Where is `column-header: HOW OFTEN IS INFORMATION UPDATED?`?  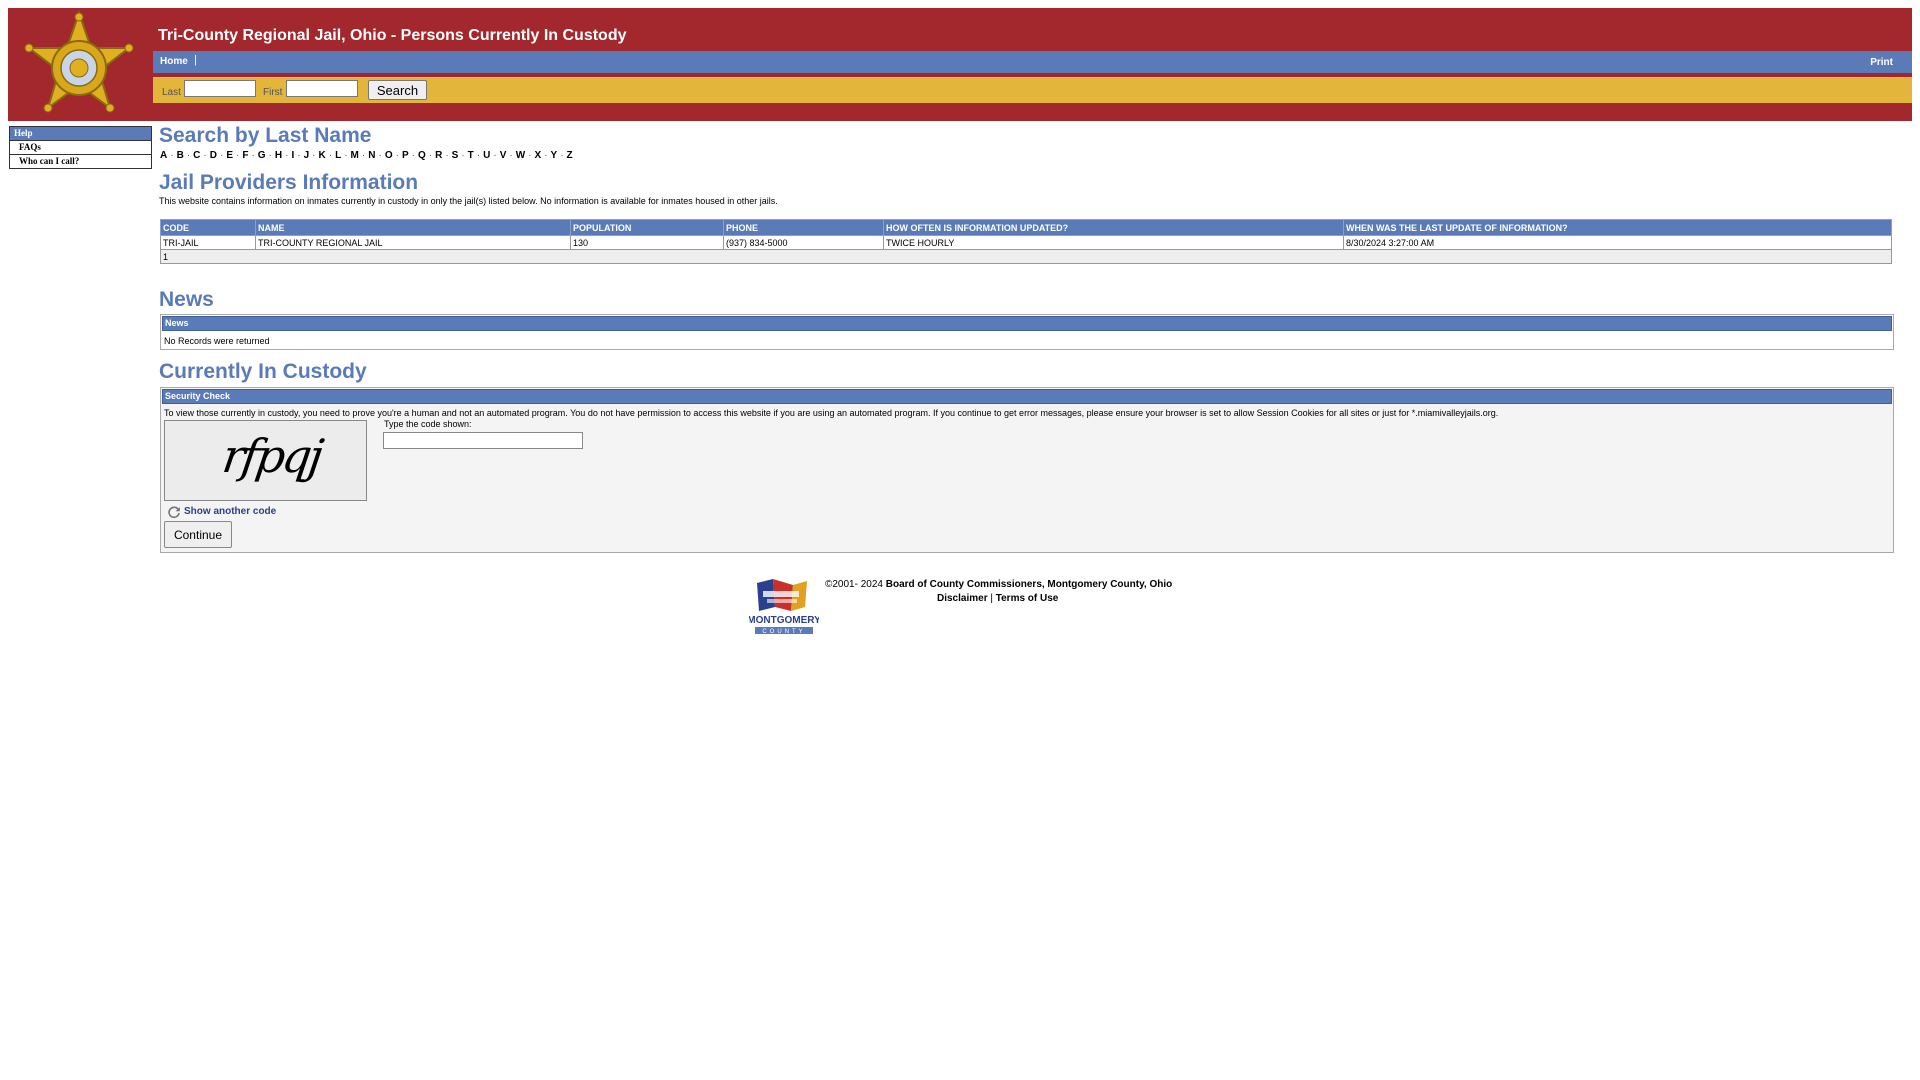 column-header: HOW OFTEN IS INFORMATION UPDATED? is located at coordinates (1113, 227).